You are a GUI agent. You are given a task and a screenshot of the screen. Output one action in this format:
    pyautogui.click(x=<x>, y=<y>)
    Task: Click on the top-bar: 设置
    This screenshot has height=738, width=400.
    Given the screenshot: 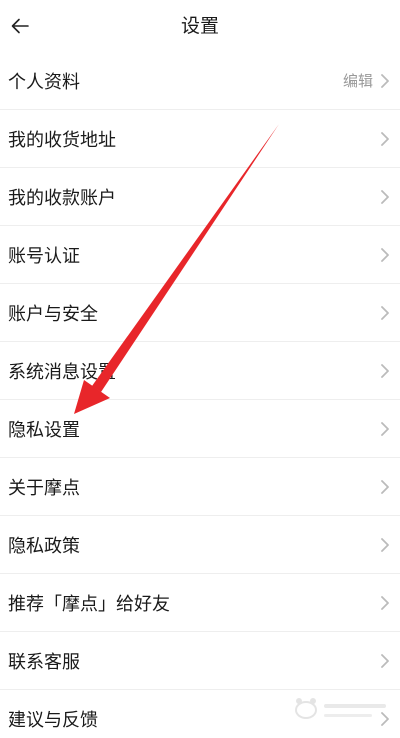 What is the action you would take?
    pyautogui.click(x=200, y=26)
    